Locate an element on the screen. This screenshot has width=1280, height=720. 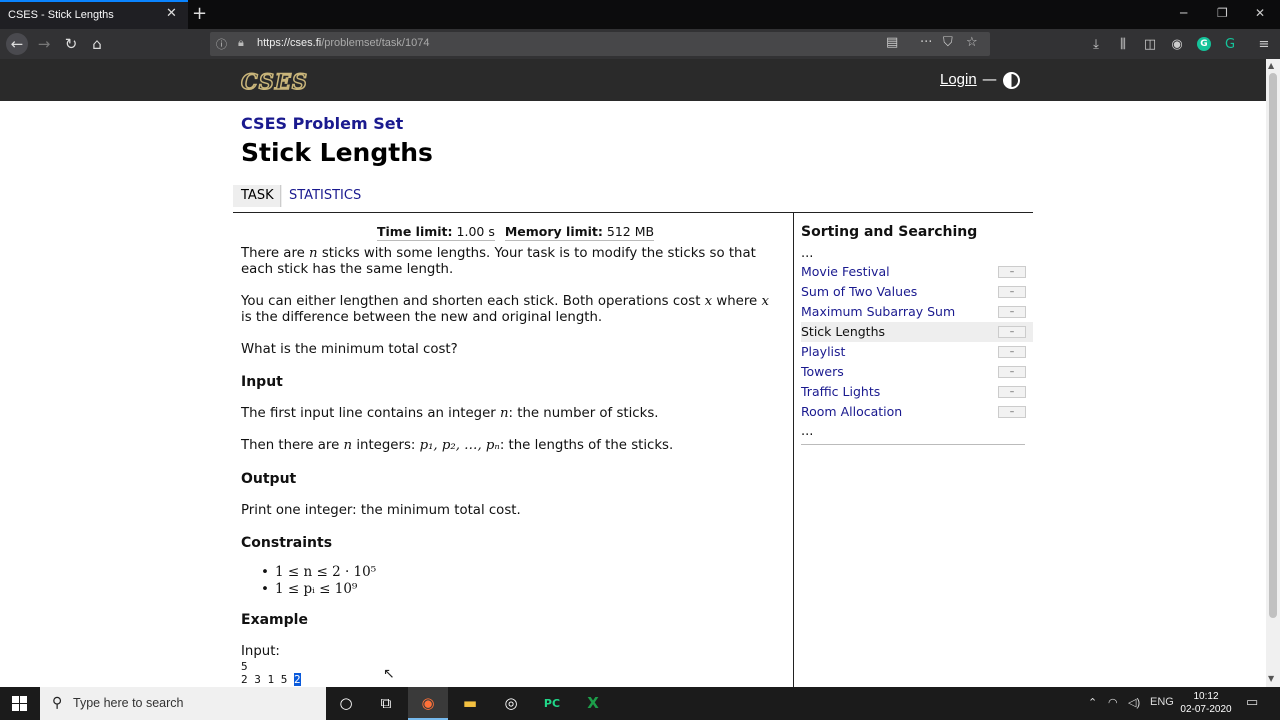
example-line-1: 5 is located at coordinates (244, 666).